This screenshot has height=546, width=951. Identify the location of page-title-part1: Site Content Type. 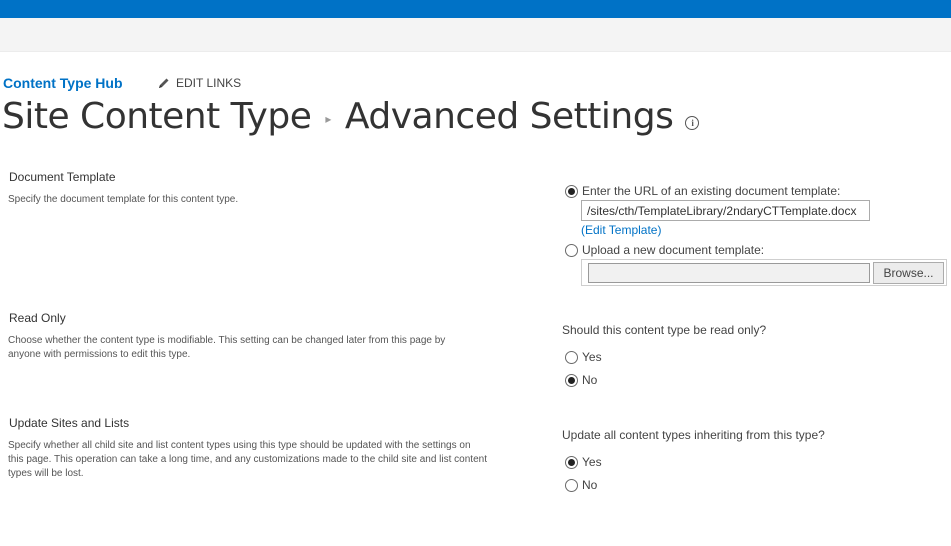
(157, 116).